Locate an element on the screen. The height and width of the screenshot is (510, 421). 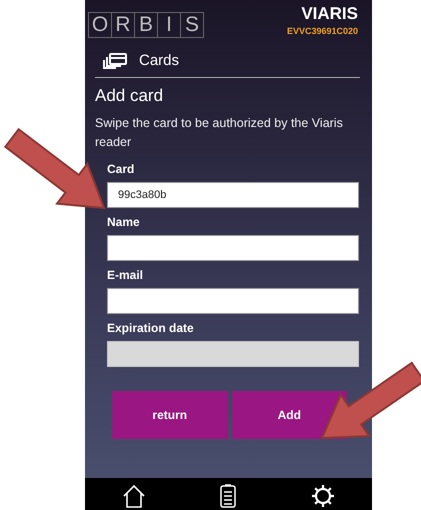
clipboard-icon is located at coordinates (228, 496).